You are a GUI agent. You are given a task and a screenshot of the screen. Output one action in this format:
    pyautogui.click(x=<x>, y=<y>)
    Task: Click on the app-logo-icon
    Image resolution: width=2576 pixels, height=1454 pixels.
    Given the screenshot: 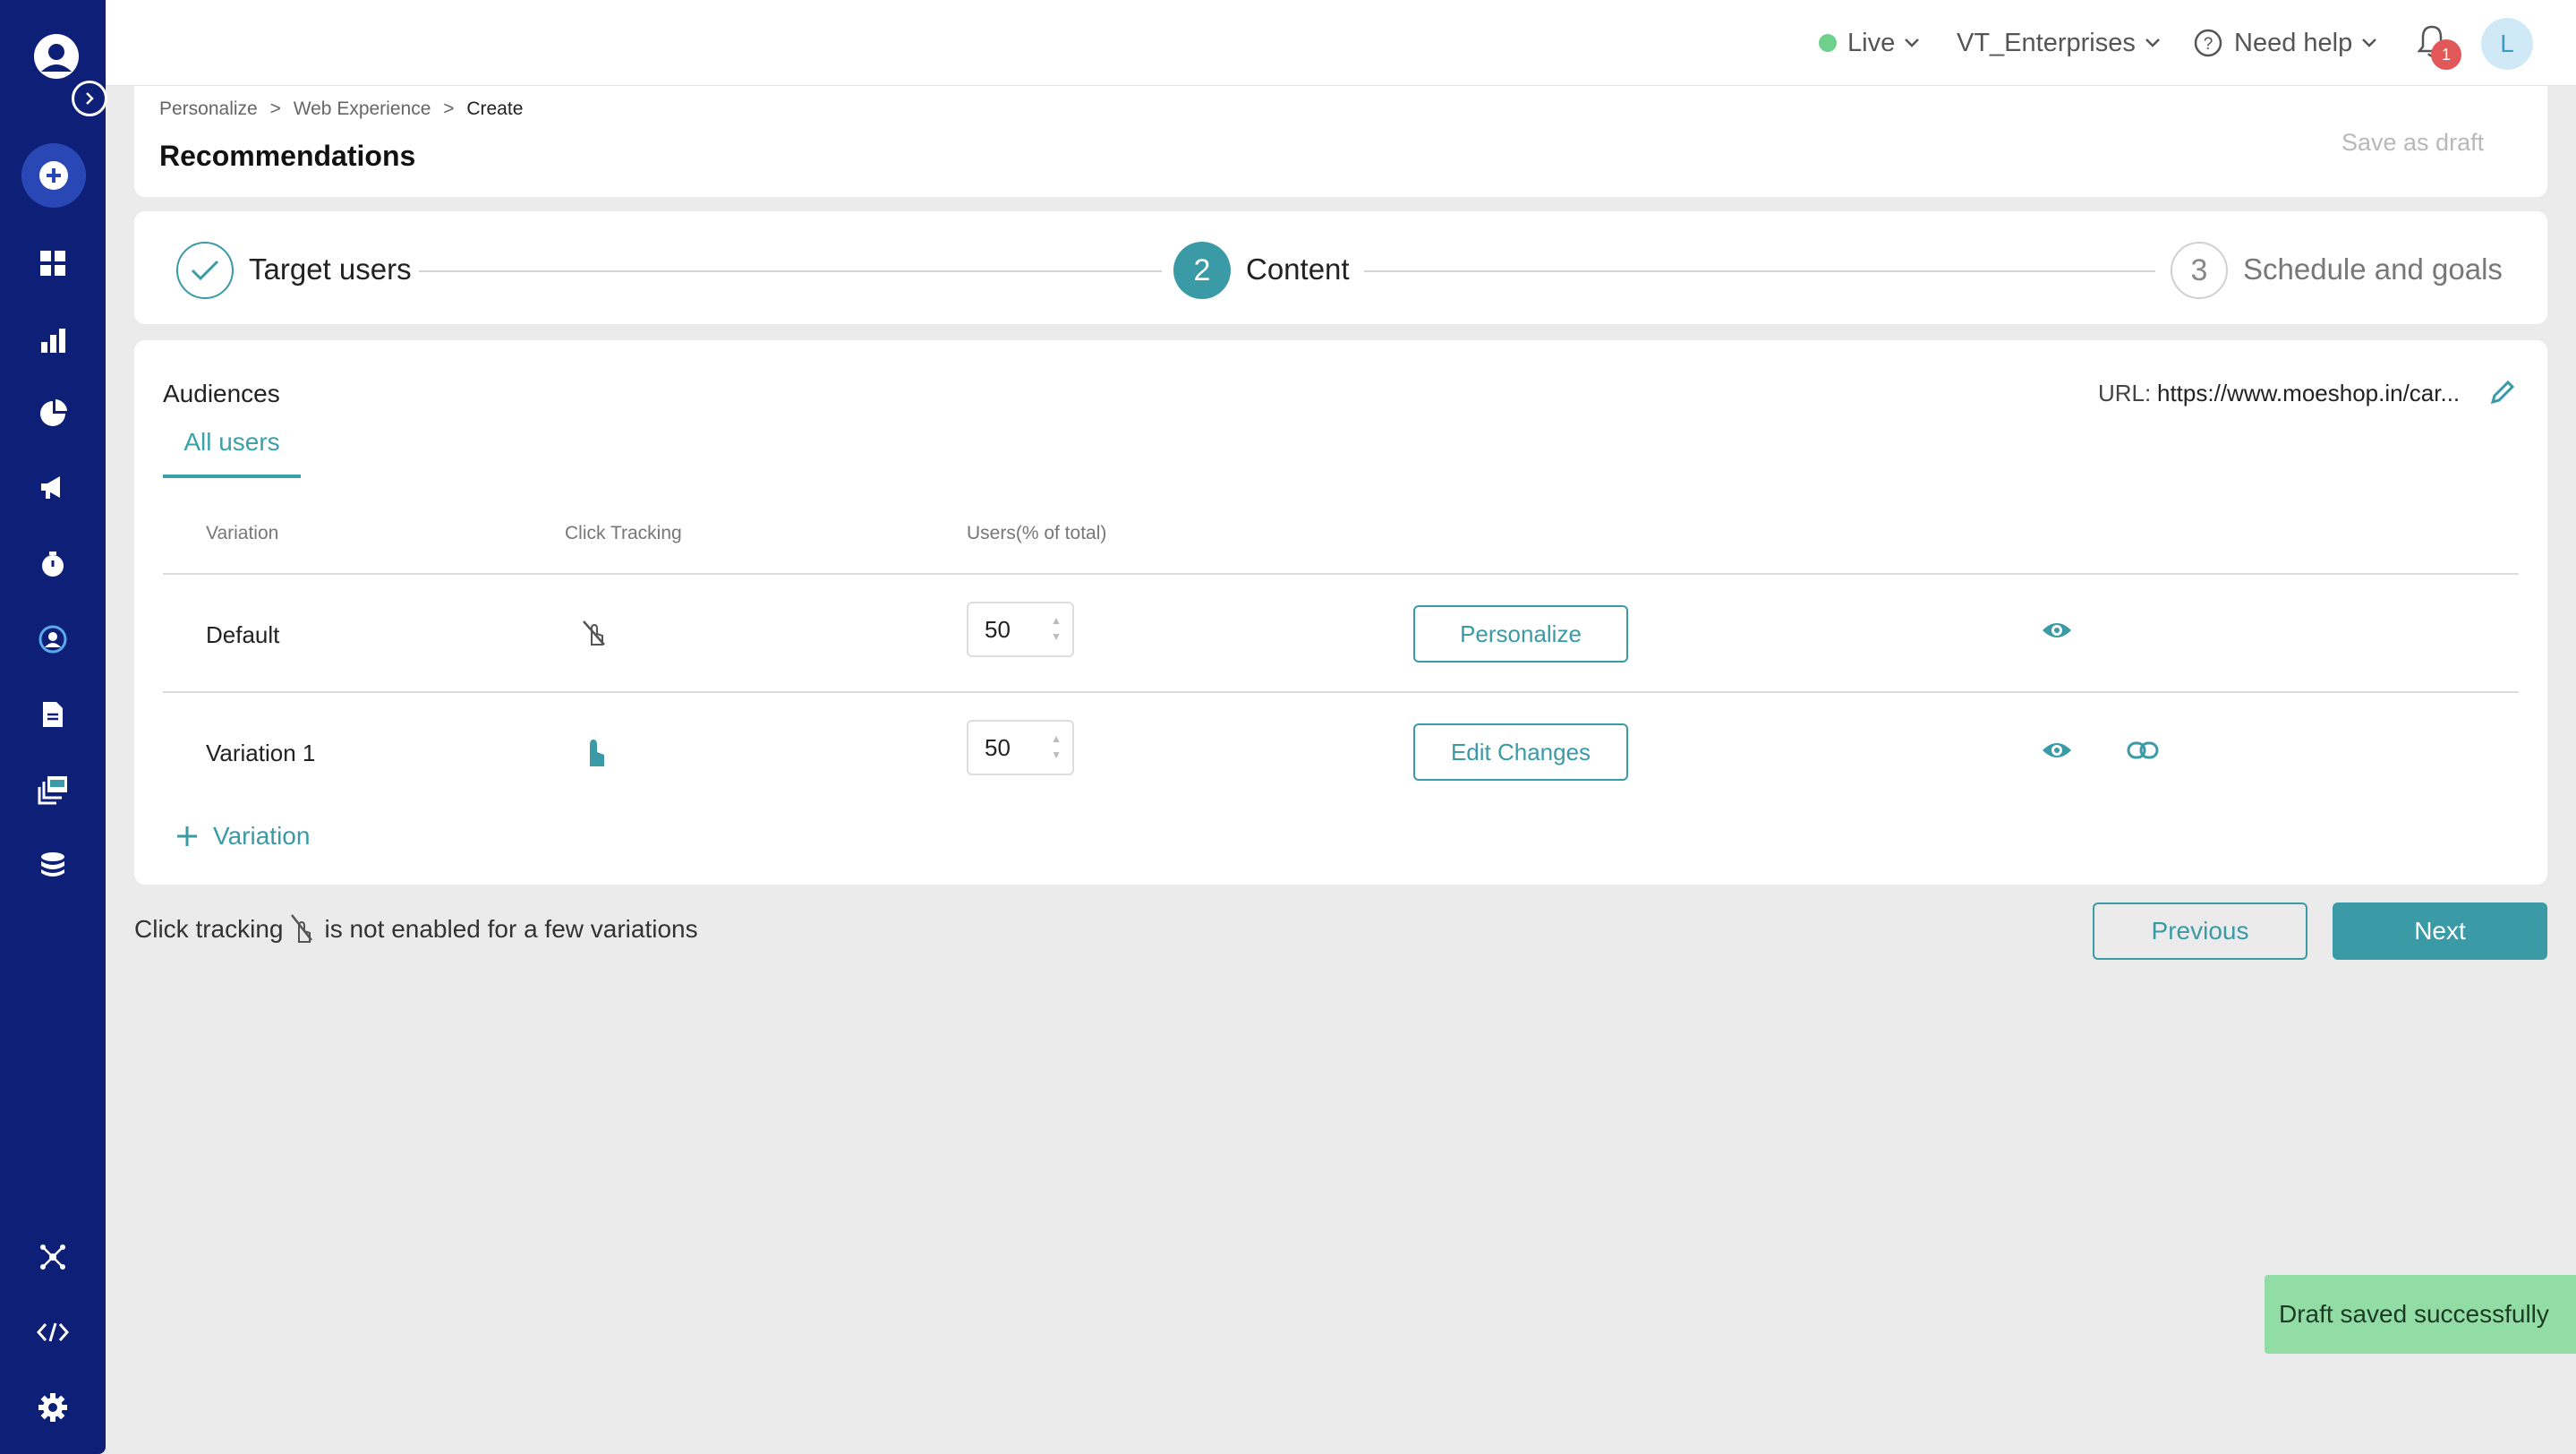 What is the action you would take?
    pyautogui.click(x=56, y=56)
    